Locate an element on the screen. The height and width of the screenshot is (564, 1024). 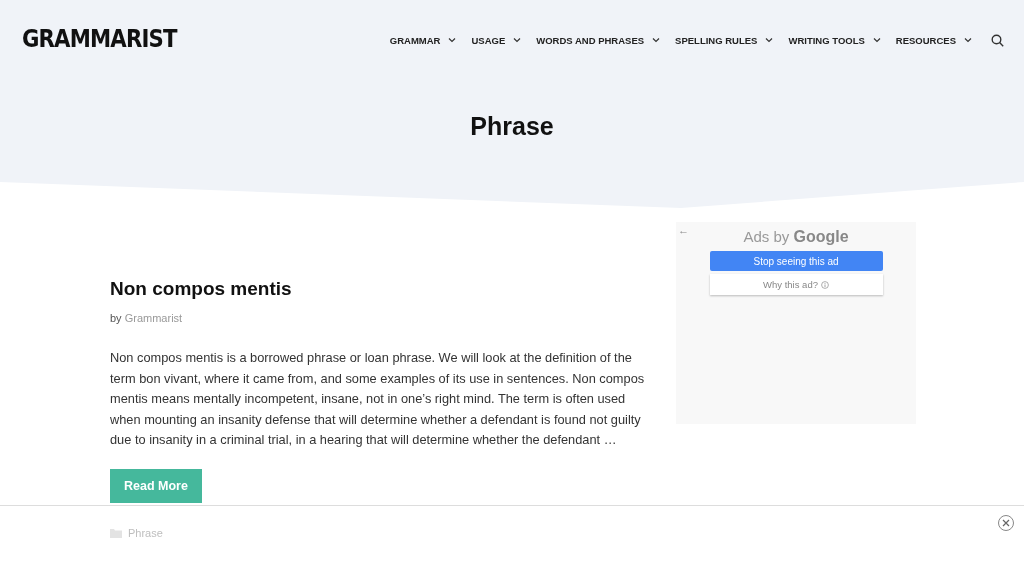
search-icon is located at coordinates (997, 40).